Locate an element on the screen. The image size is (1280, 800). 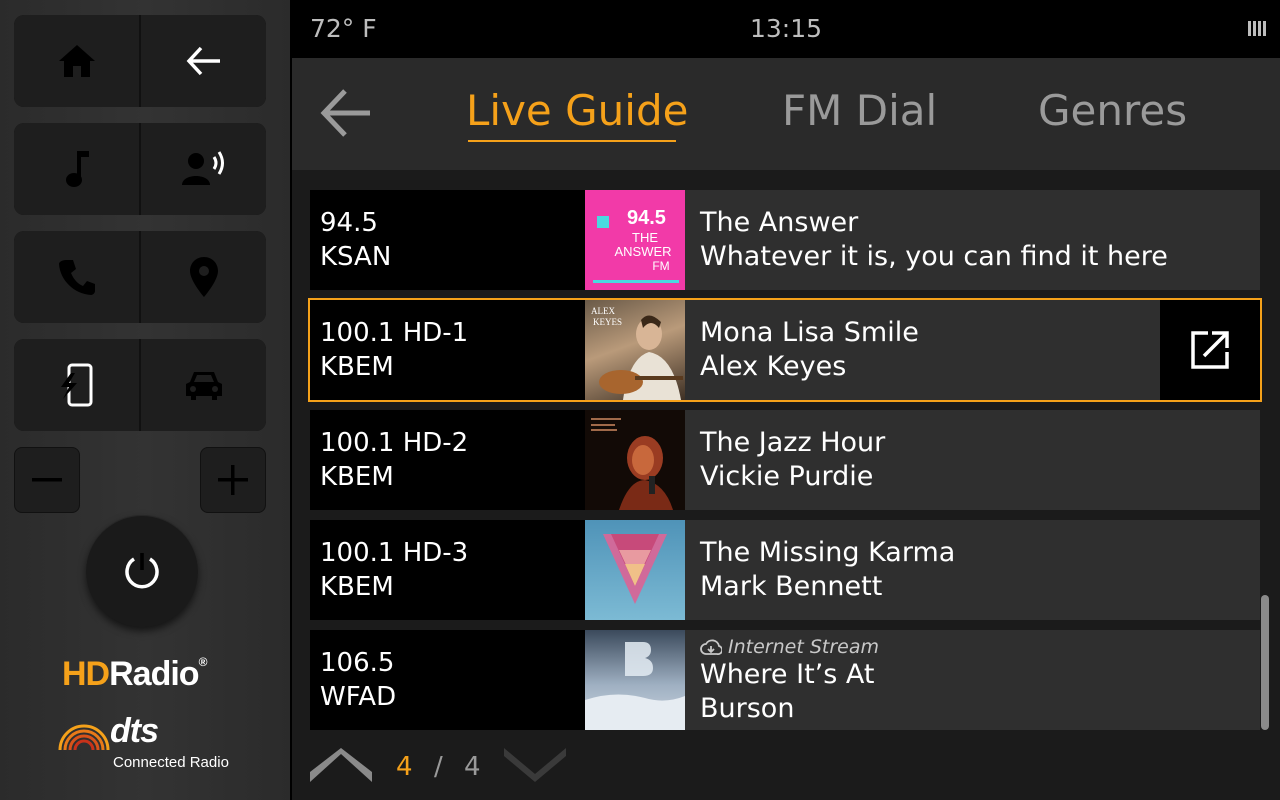
triangle-album is located at coordinates (635, 569).